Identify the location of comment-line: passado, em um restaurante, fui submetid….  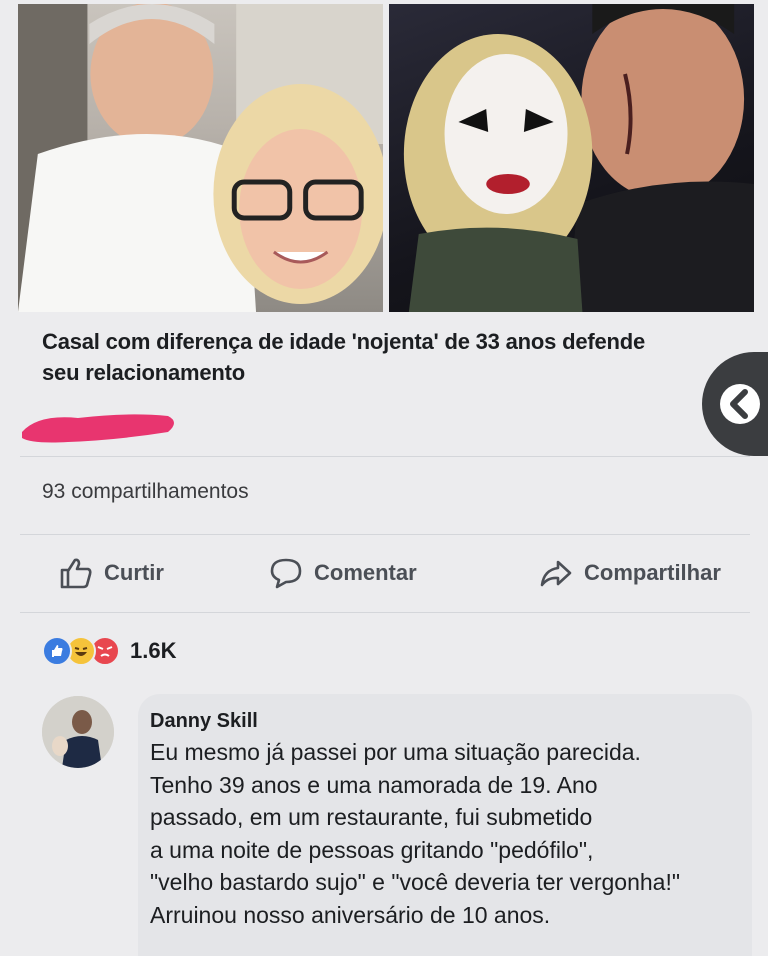
(371, 817).